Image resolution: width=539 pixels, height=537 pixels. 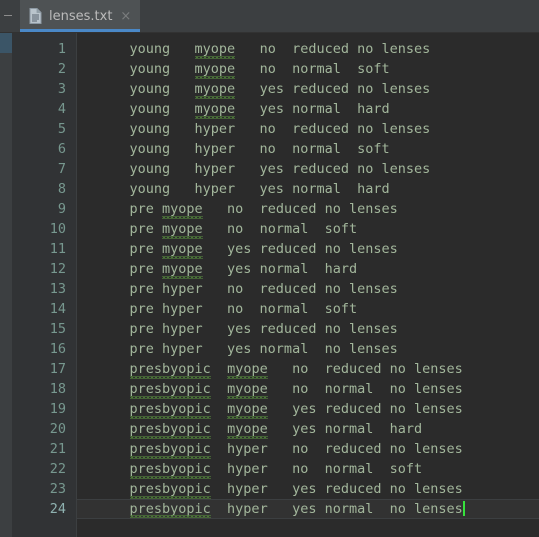 What do you see at coordinates (339, 16) in the screenshot?
I see `tab-bar-empty-space` at bounding box center [339, 16].